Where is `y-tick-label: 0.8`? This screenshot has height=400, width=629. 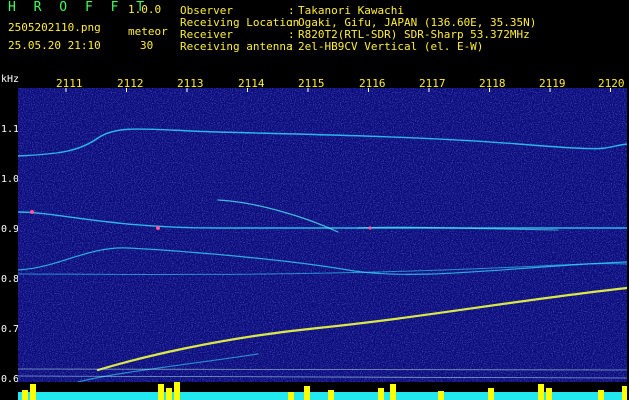 y-tick-label: 0.8 is located at coordinates (10, 279).